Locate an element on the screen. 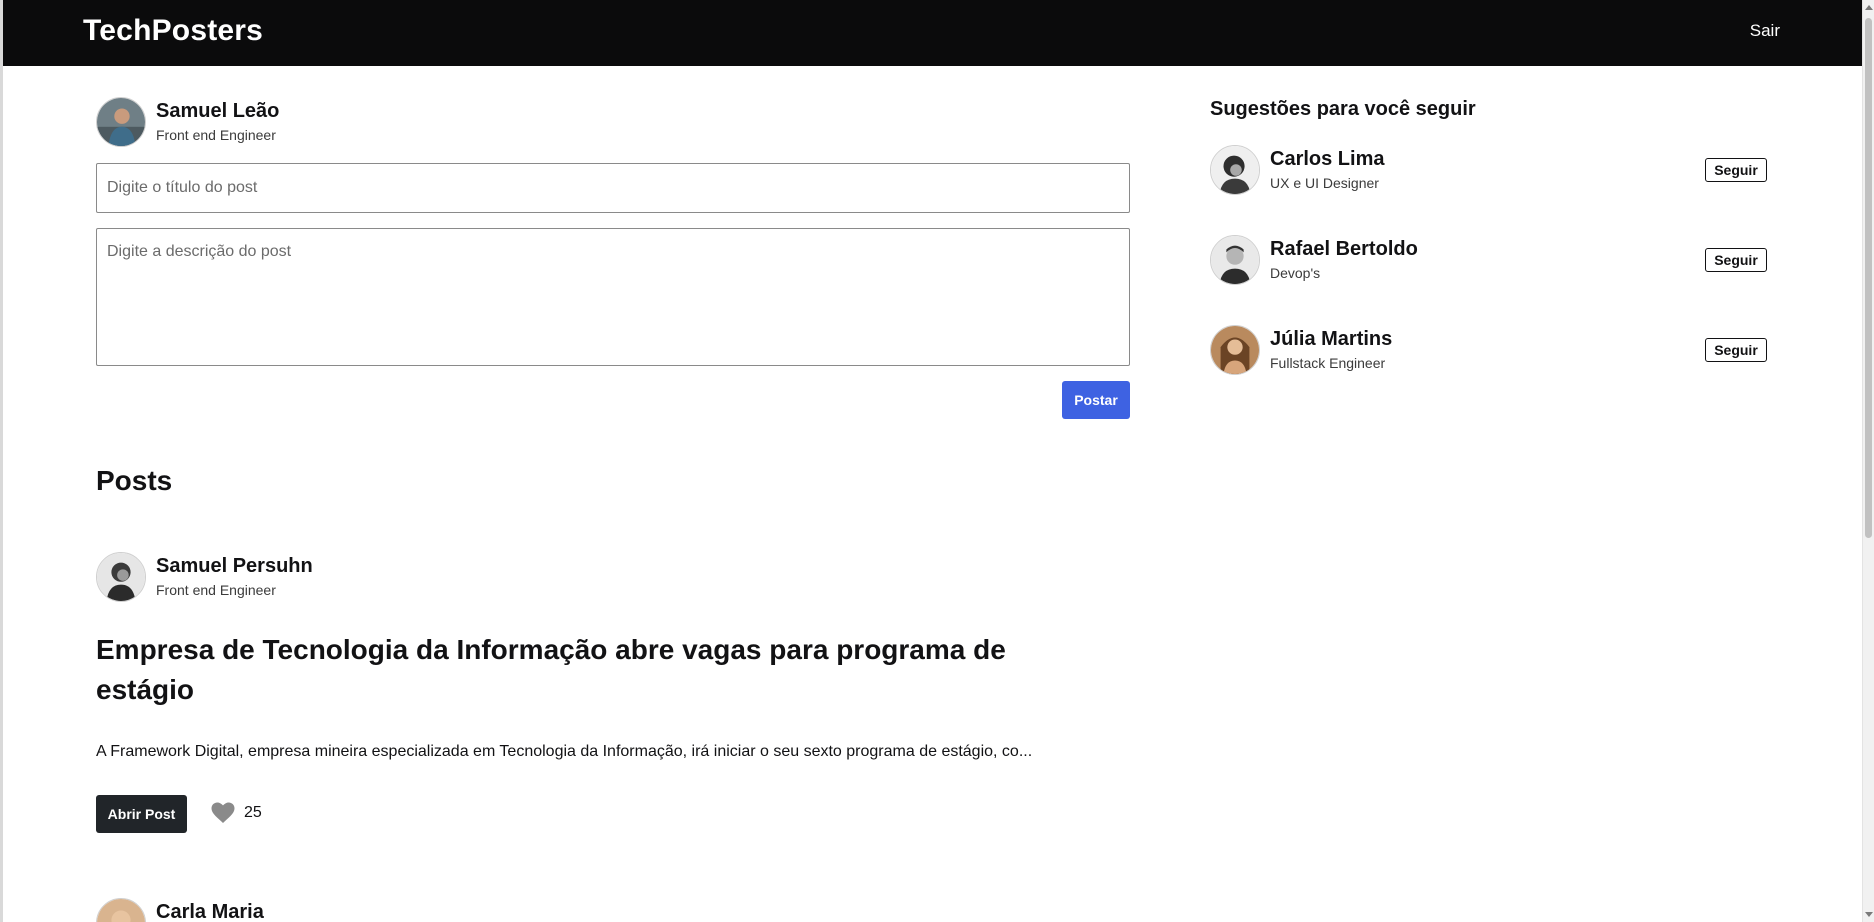  scroll-up-arrow-icon is located at coordinates (1869, 7).